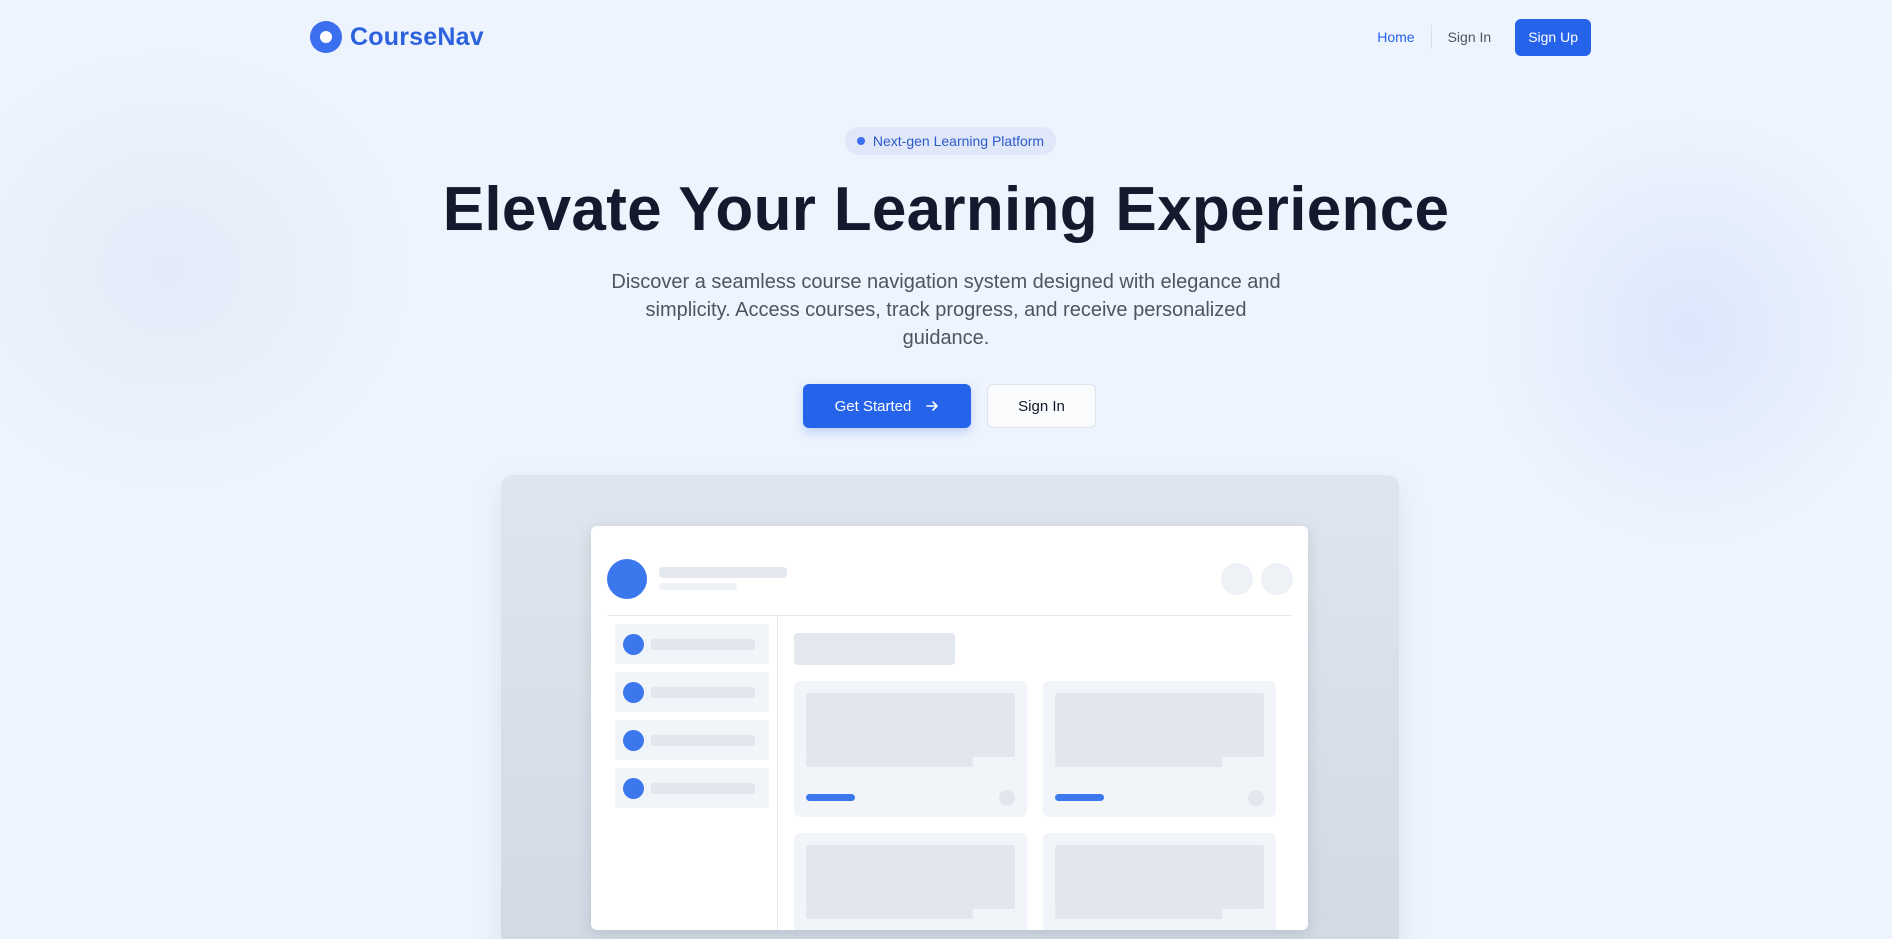  I want to click on hero-sign-in-button: Sign In, so click(1041, 406).